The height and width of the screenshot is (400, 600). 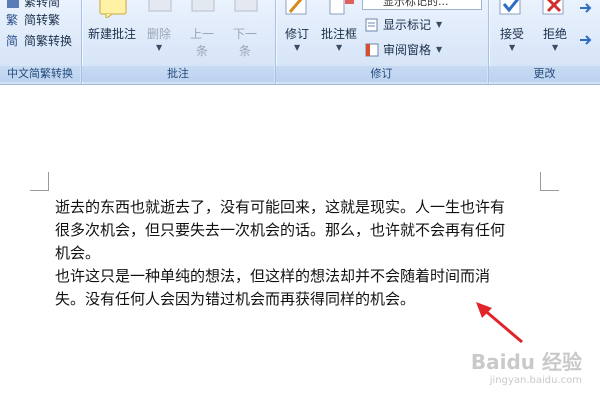 I want to click on chinese-convert-icon: 简, so click(x=14, y=41).